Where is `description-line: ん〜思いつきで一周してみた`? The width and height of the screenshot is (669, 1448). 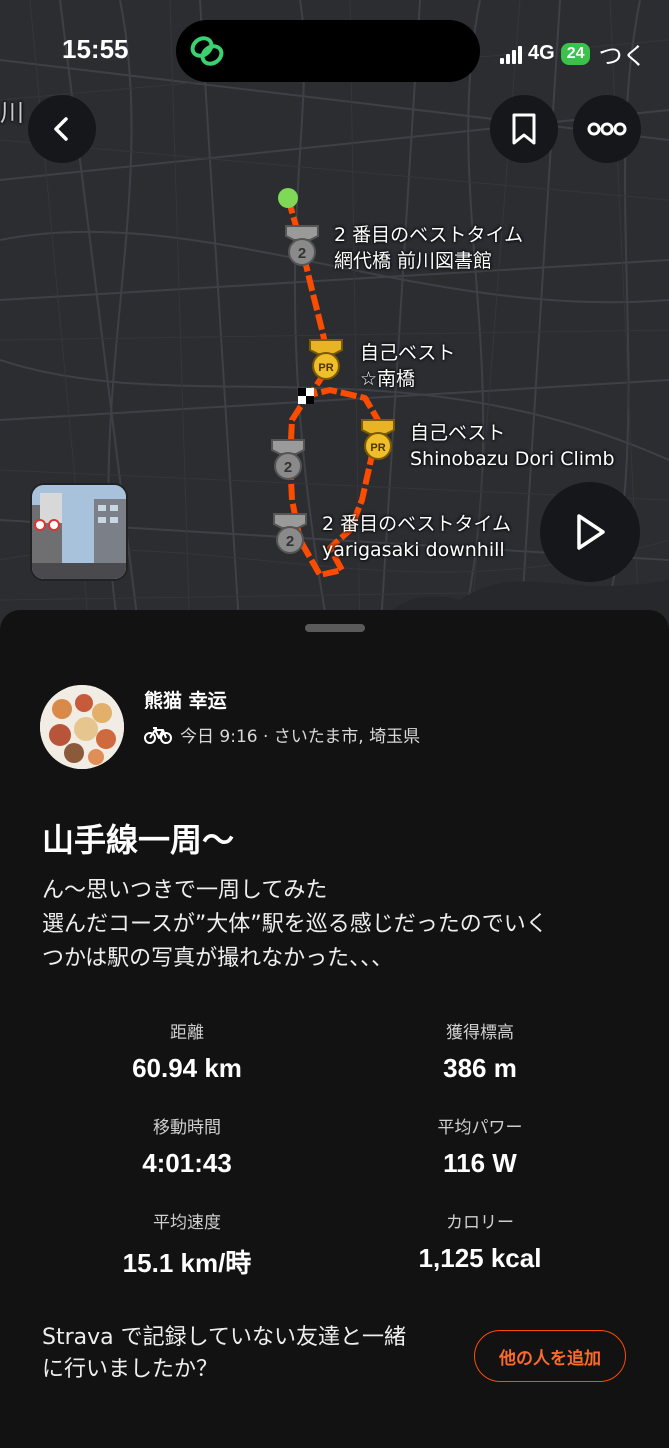
description-line: ん〜思いつきで一周してみた is located at coordinates (185, 890).